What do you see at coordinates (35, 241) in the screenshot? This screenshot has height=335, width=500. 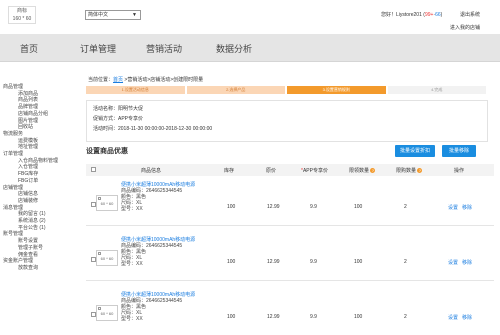 I see `sidebar-item: 账号设置` at bounding box center [35, 241].